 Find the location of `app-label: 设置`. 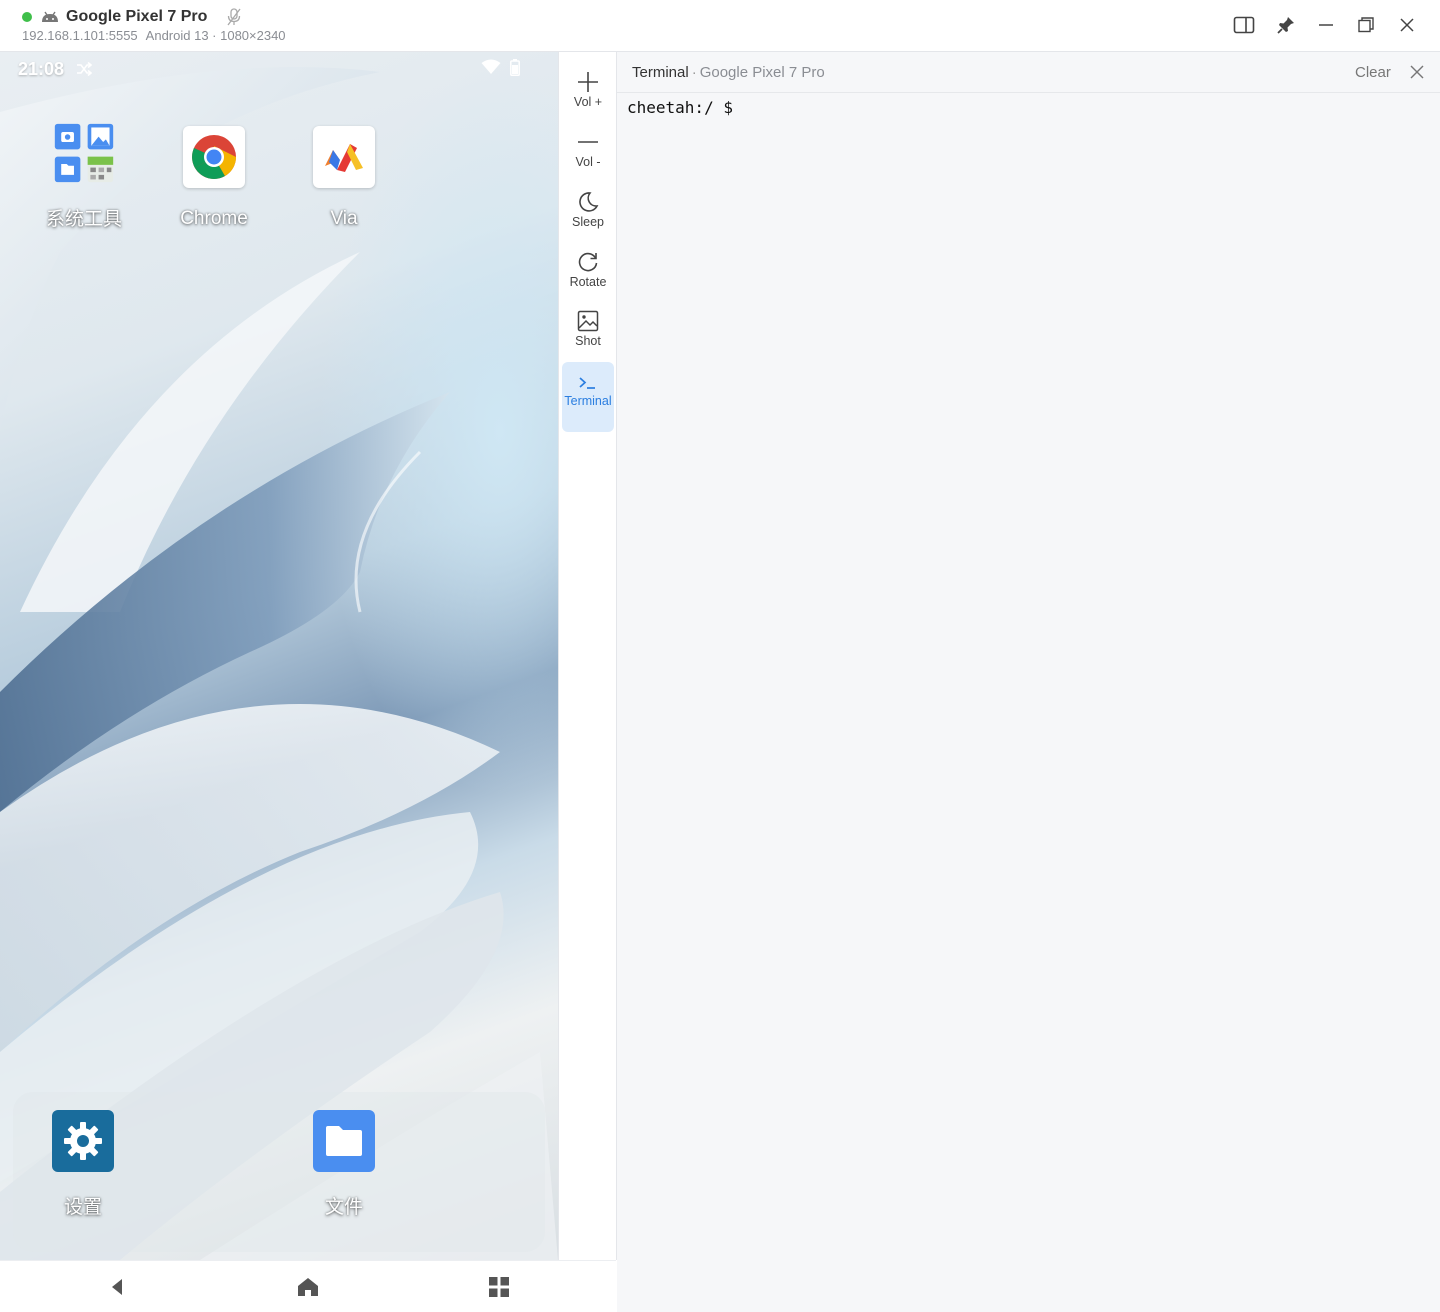

app-label: 设置 is located at coordinates (82, 1207).